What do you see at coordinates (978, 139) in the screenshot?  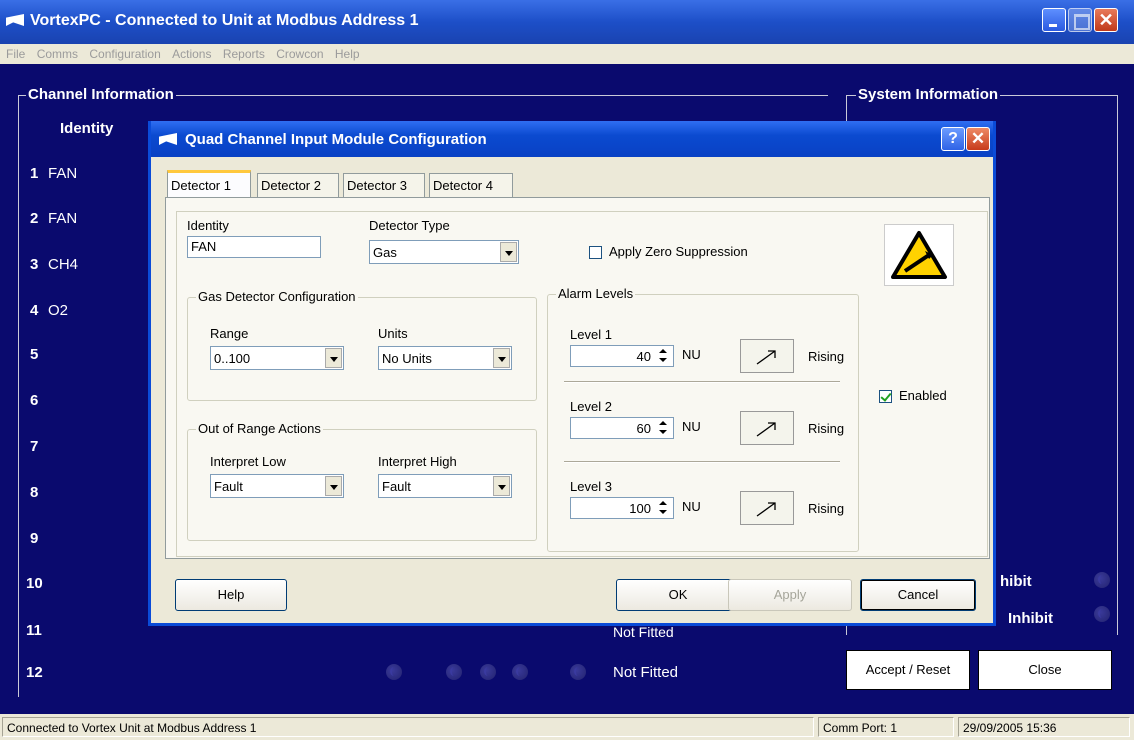 I see `close-icon: ✕` at bounding box center [978, 139].